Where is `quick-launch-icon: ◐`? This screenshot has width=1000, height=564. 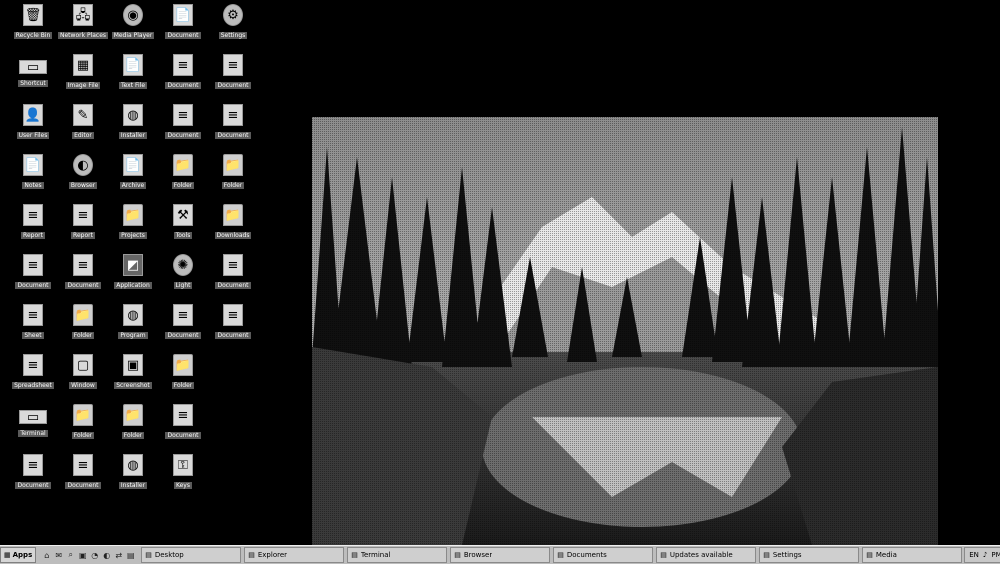 quick-launch-icon: ◐ is located at coordinates (106, 555).